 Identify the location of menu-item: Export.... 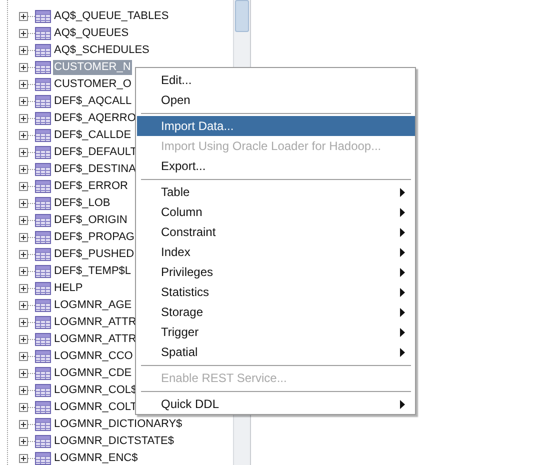
(276, 166).